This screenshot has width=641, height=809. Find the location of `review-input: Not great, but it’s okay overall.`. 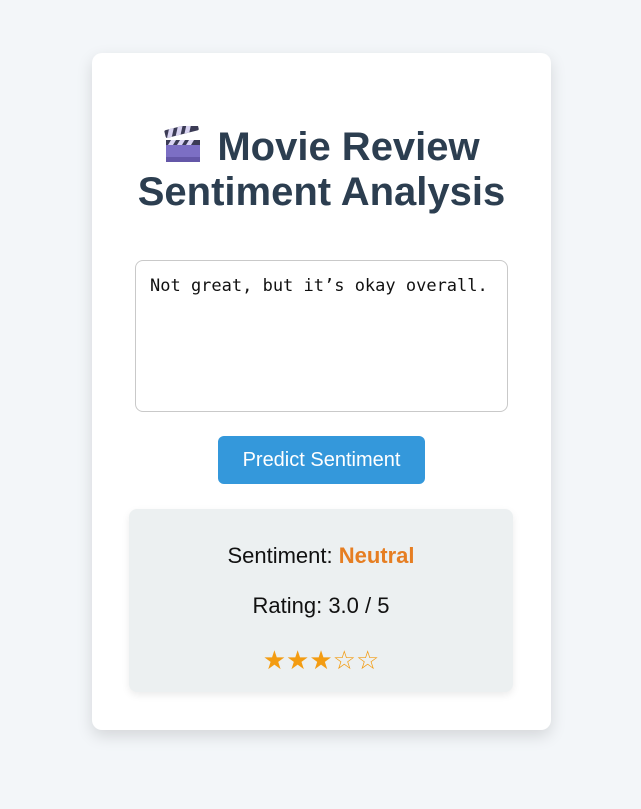

review-input: Not great, but it’s okay overall. is located at coordinates (321, 336).